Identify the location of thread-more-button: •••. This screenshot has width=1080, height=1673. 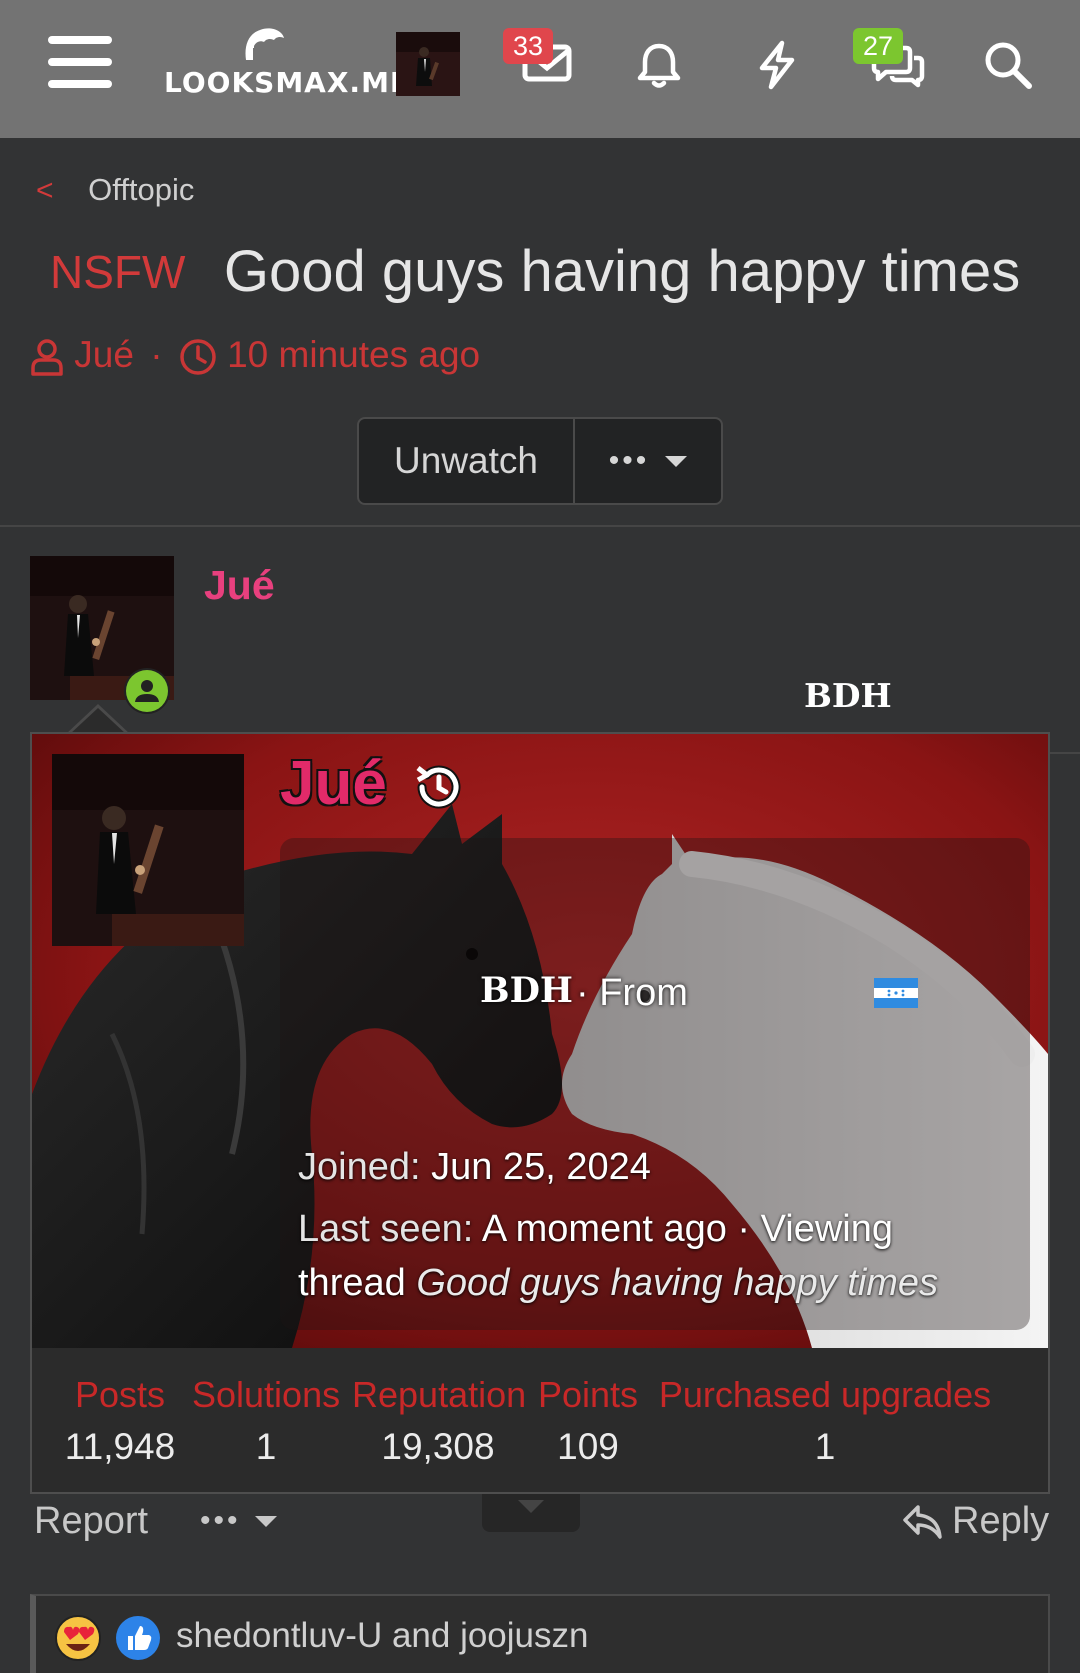
(648, 461).